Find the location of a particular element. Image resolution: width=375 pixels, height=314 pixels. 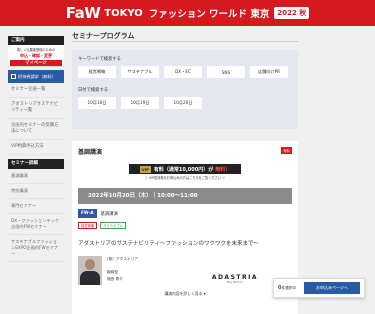

keyword-button: DX・EC is located at coordinates (183, 72).